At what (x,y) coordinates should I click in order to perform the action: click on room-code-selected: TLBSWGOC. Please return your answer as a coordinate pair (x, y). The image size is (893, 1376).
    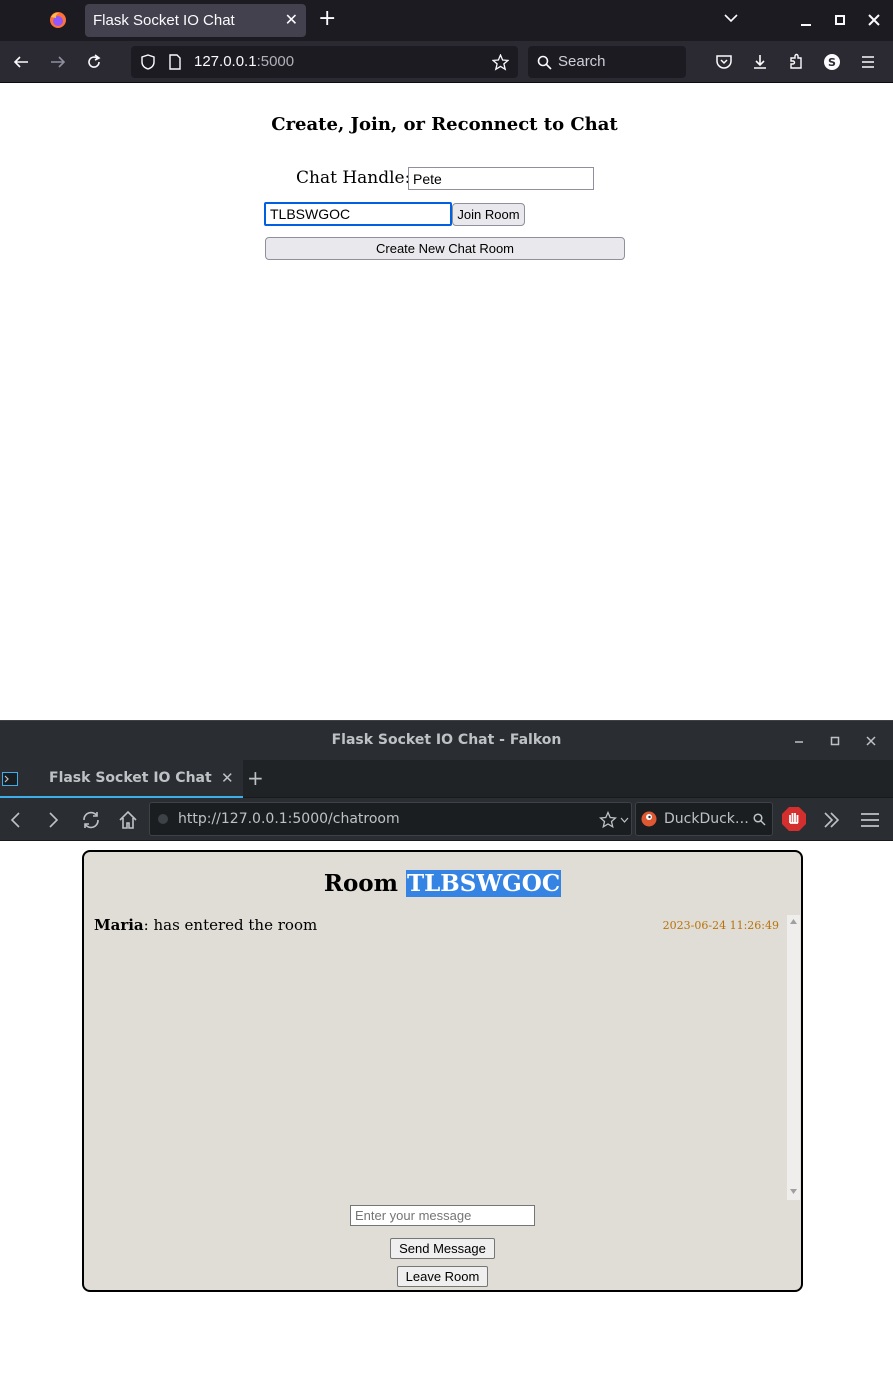
    Looking at the image, I should click on (484, 883).